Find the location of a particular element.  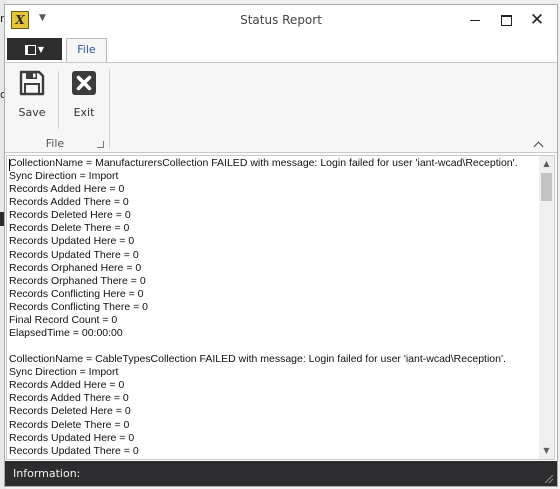

application-menu-icon is located at coordinates (30, 49).